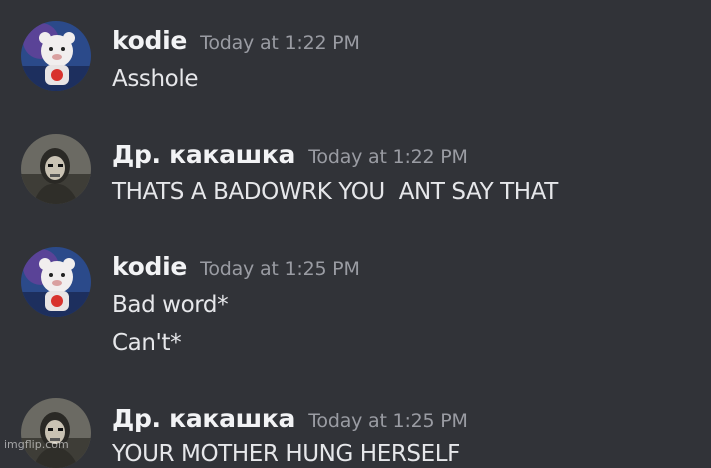 This screenshot has width=711, height=468. I want to click on message-text: Can't*, so click(147, 343).